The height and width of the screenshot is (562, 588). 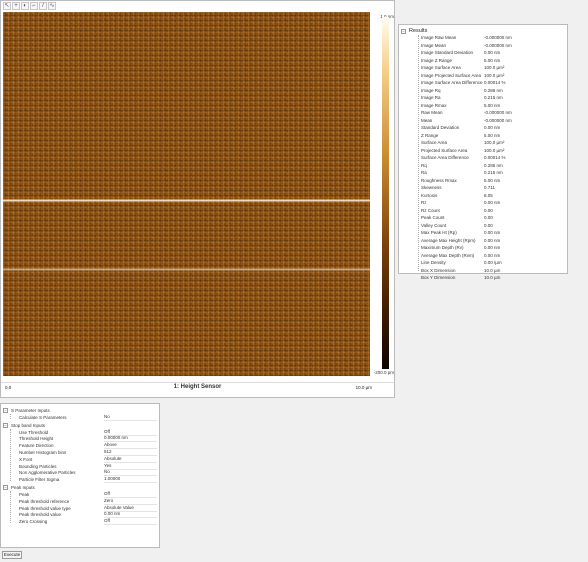 What do you see at coordinates (45, 508) in the screenshot?
I see `param-label: Peak threshold value type` at bounding box center [45, 508].